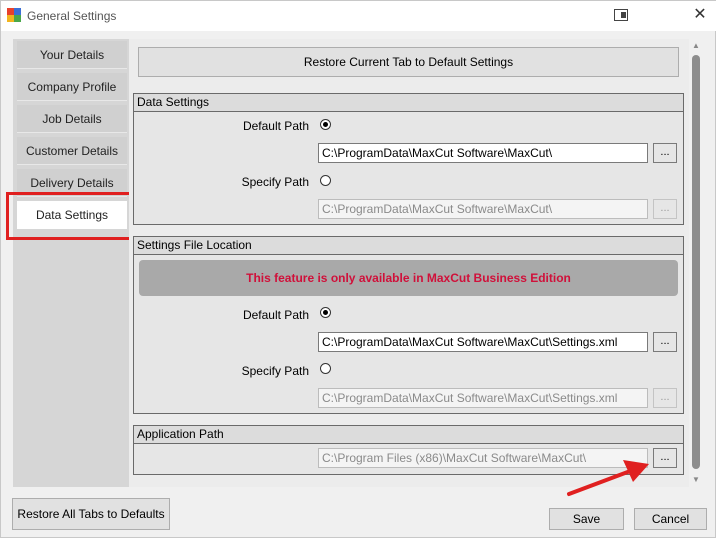 This screenshot has height=538, width=716. What do you see at coordinates (325, 180) in the screenshot?
I see `data-specify-path-radio` at bounding box center [325, 180].